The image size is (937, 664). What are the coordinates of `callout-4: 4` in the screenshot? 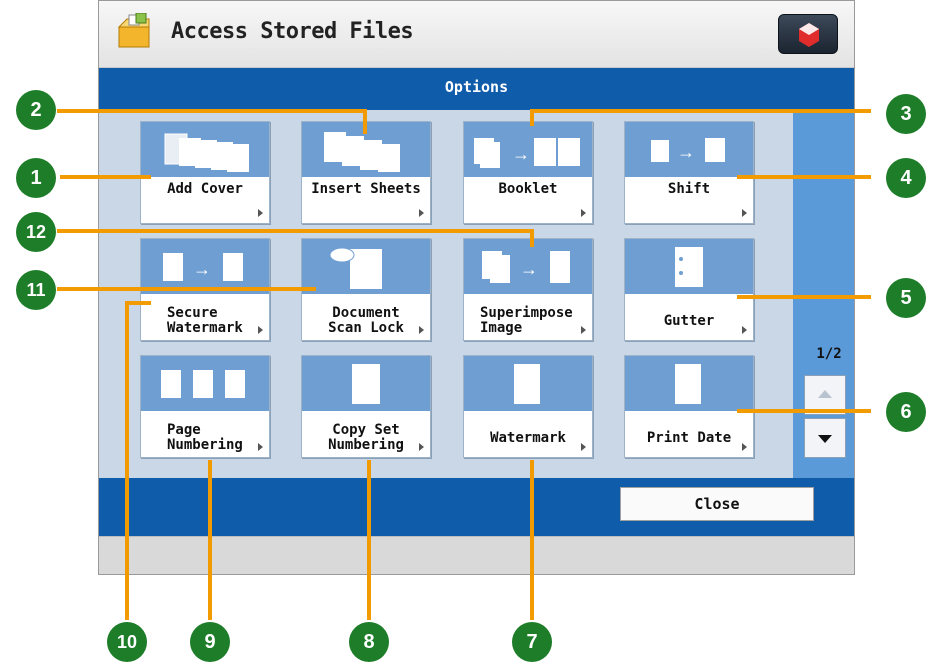 It's located at (906, 178).